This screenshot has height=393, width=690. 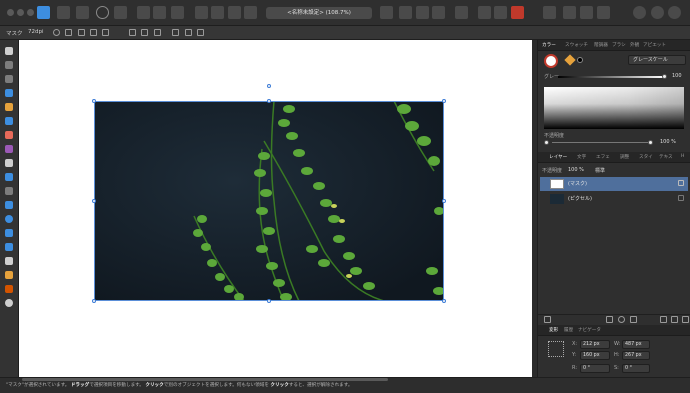 What do you see at coordinates (657, 12) in the screenshot?
I see `user-icon` at bounding box center [657, 12].